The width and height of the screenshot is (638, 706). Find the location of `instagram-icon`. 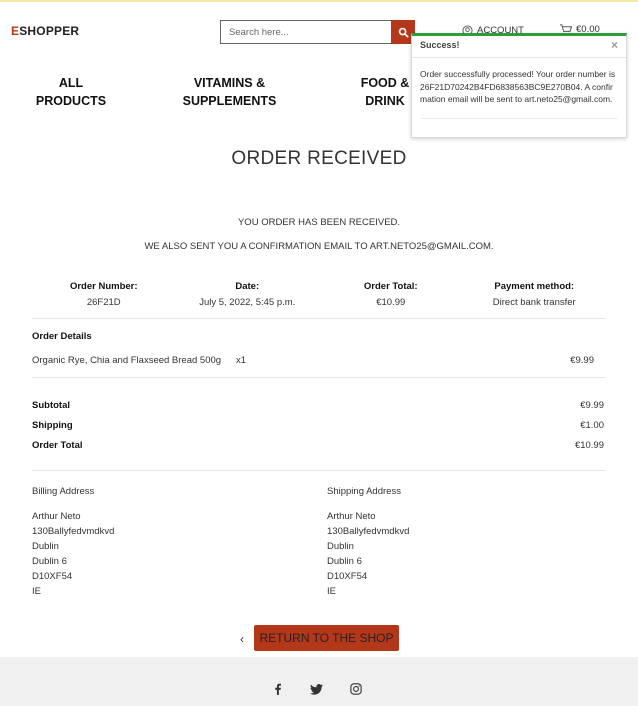

instagram-icon is located at coordinates (356, 689).